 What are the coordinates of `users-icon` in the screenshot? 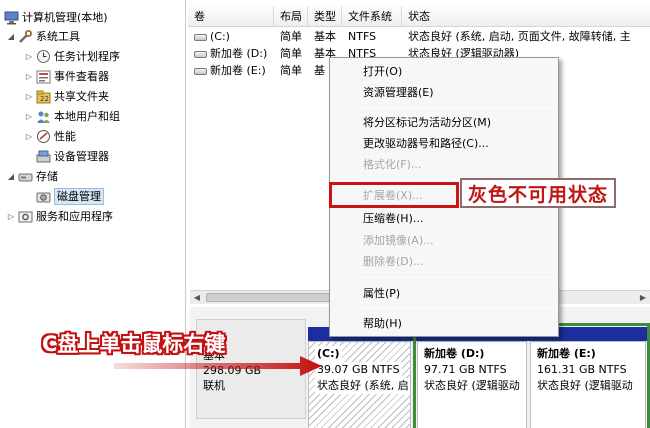 It's located at (43, 116).